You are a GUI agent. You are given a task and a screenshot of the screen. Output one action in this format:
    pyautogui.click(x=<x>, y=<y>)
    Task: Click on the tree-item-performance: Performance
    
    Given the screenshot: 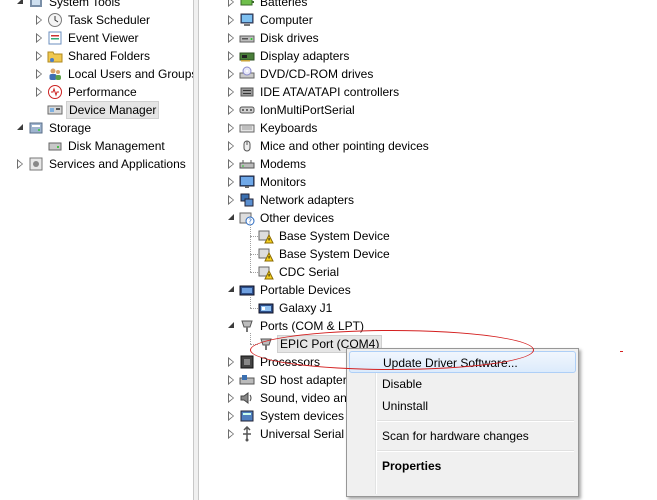 What is the action you would take?
    pyautogui.click(x=96, y=92)
    